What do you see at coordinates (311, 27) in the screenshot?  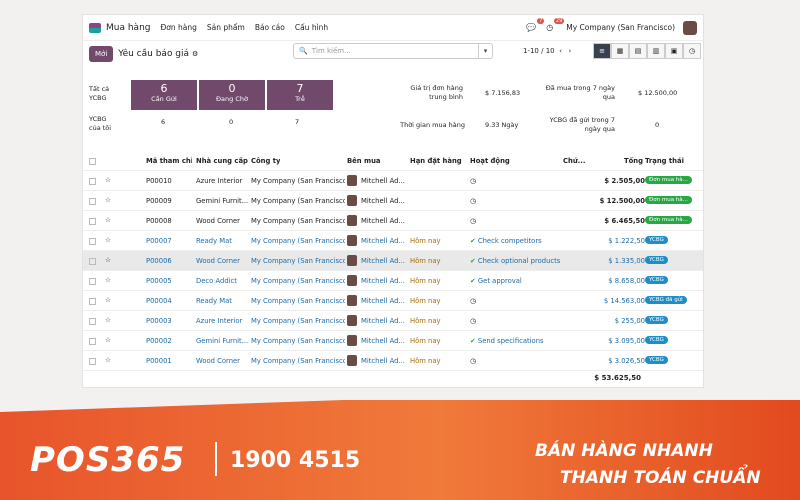 I see `menu-config: Cấu hình` at bounding box center [311, 27].